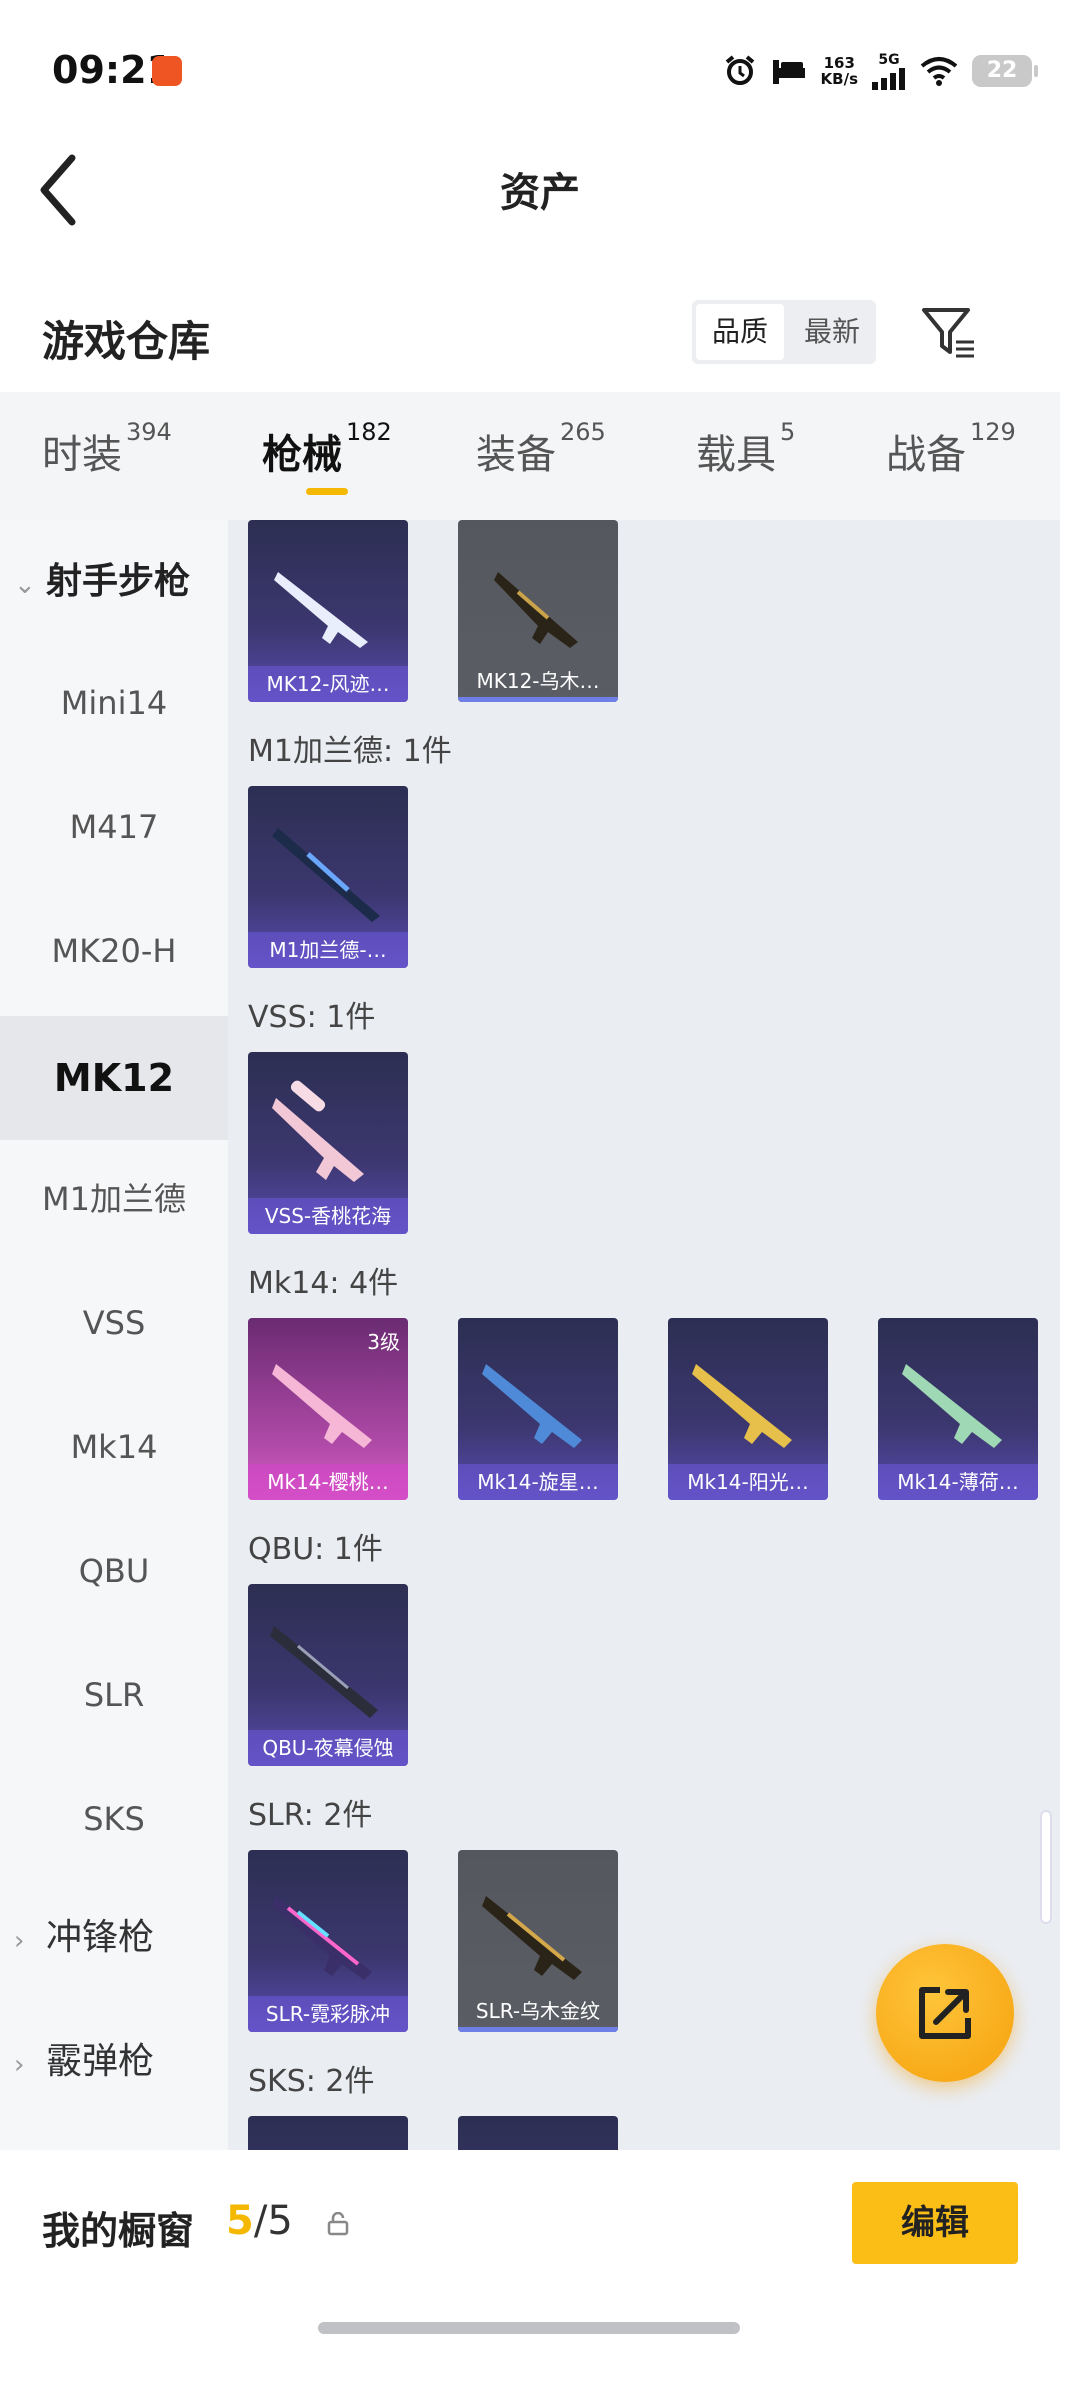 The image size is (1080, 2400). I want to click on group-label: Mk14: 4件, so click(323, 1283).